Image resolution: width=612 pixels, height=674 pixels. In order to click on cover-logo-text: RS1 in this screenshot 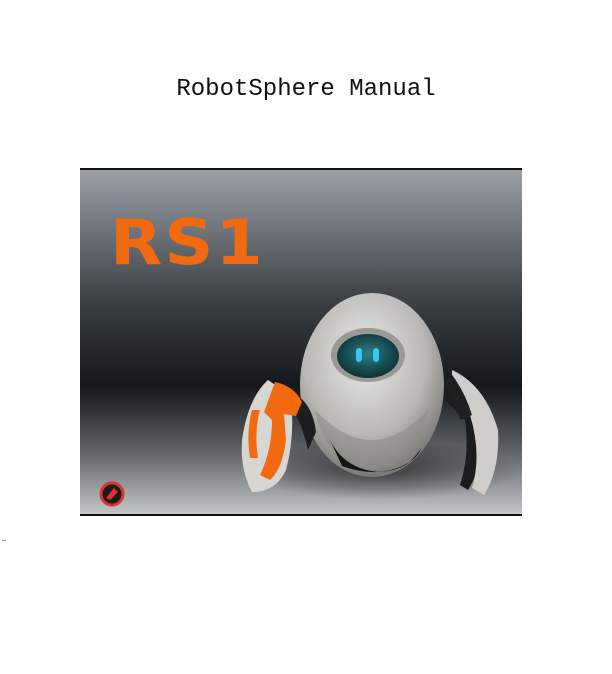, I will do `click(187, 243)`.